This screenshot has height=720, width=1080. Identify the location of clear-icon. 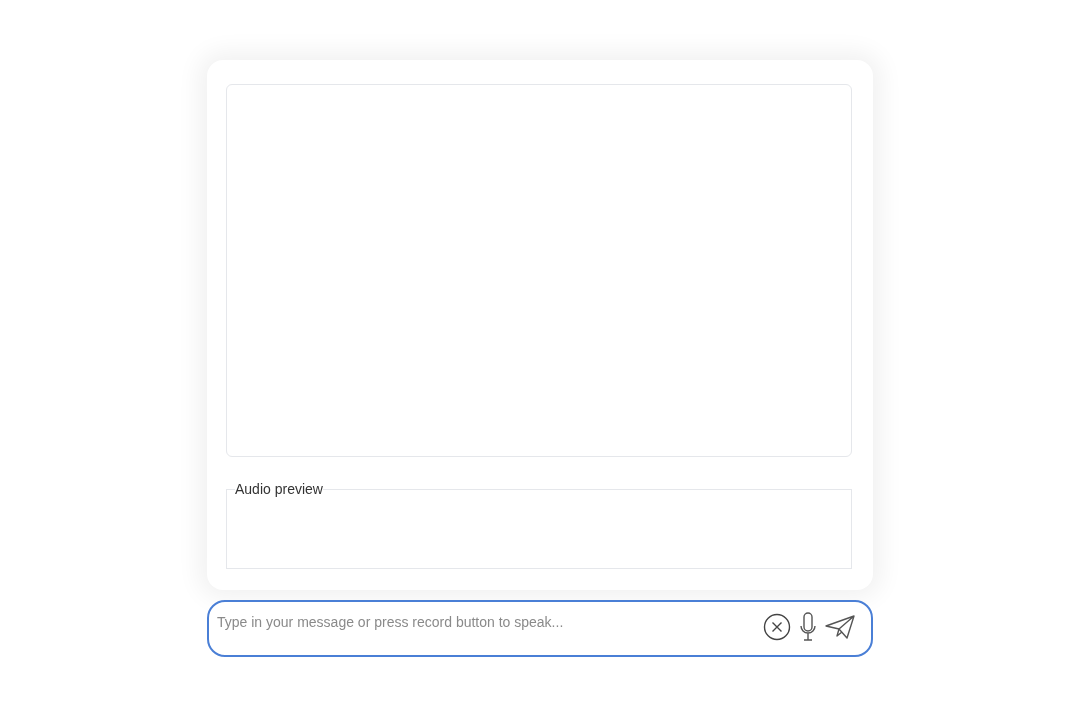
(777, 627).